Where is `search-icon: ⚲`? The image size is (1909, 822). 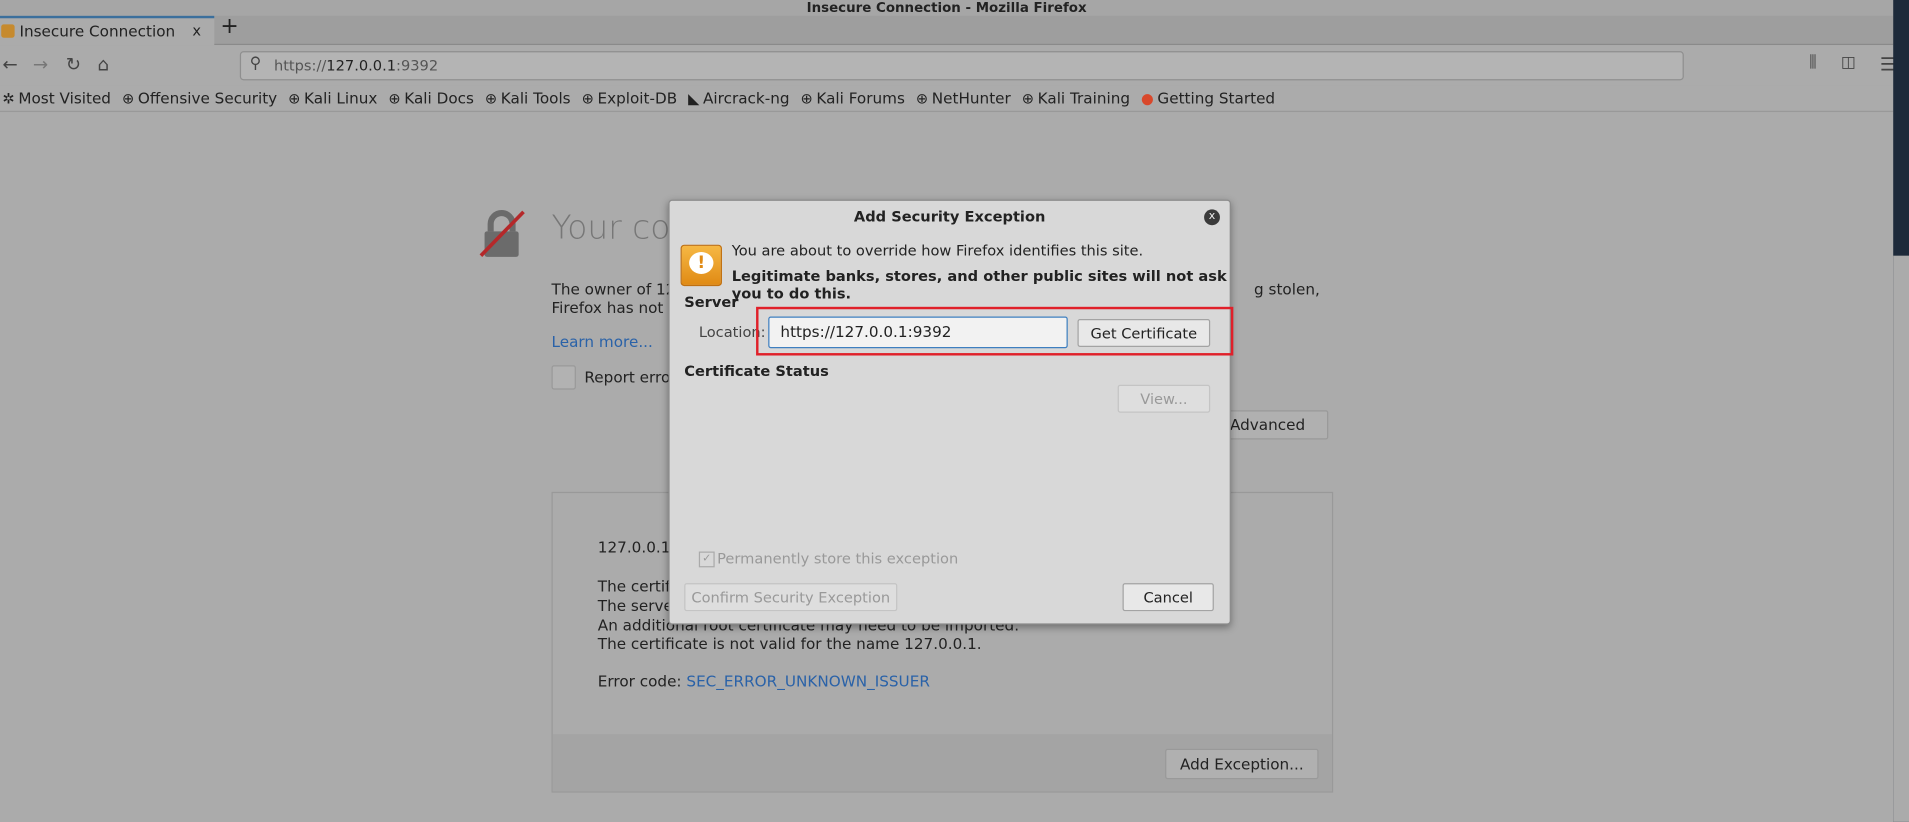
search-icon: ⚲ is located at coordinates (255, 64).